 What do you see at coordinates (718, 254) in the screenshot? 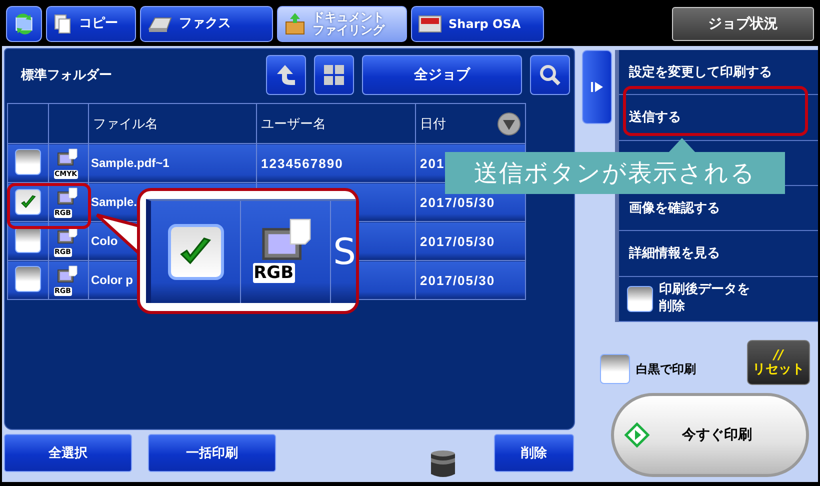
I see `menu-item: 詳細情報を見る` at bounding box center [718, 254].